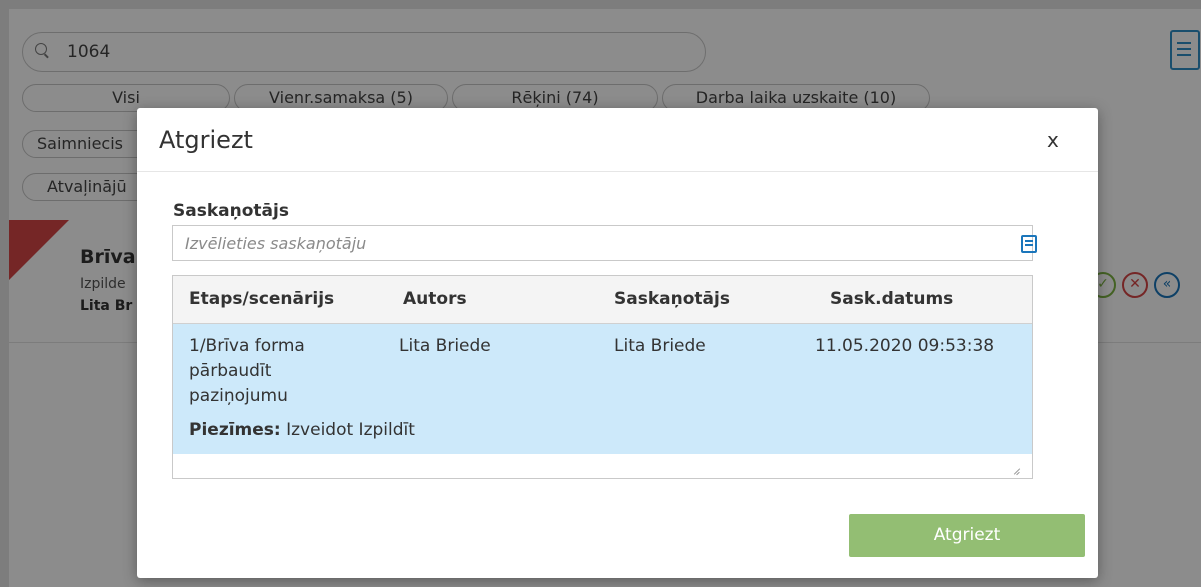 Image resolution: width=1201 pixels, height=587 pixels. I want to click on lookup-list-icon, so click(1029, 244).